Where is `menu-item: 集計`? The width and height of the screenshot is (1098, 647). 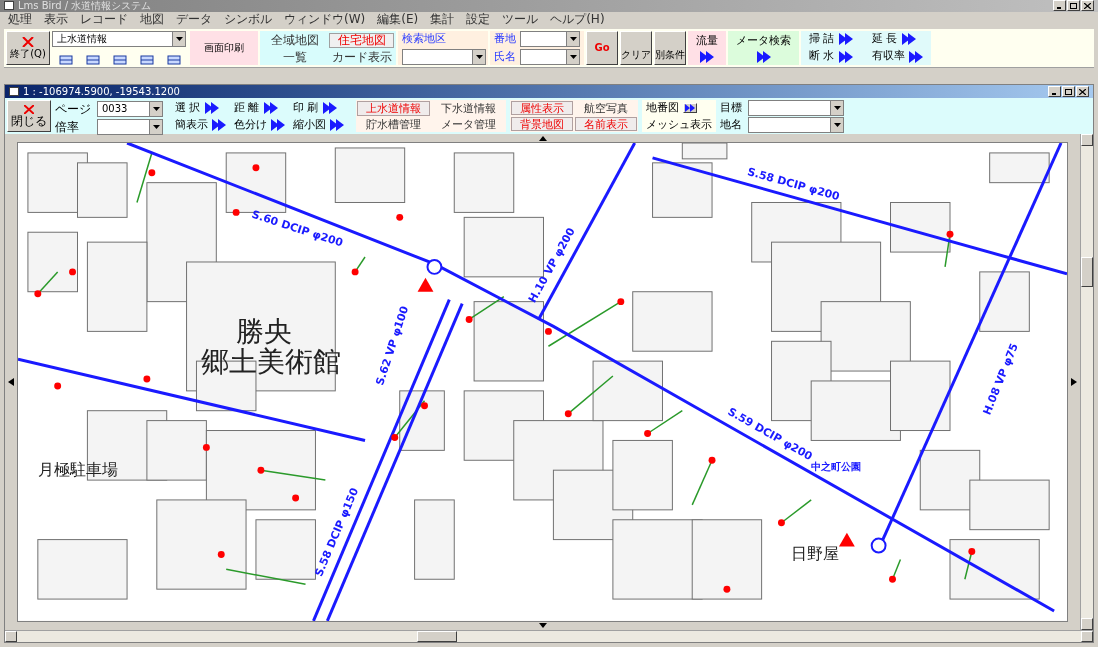
menu-item: 集計 is located at coordinates (442, 19).